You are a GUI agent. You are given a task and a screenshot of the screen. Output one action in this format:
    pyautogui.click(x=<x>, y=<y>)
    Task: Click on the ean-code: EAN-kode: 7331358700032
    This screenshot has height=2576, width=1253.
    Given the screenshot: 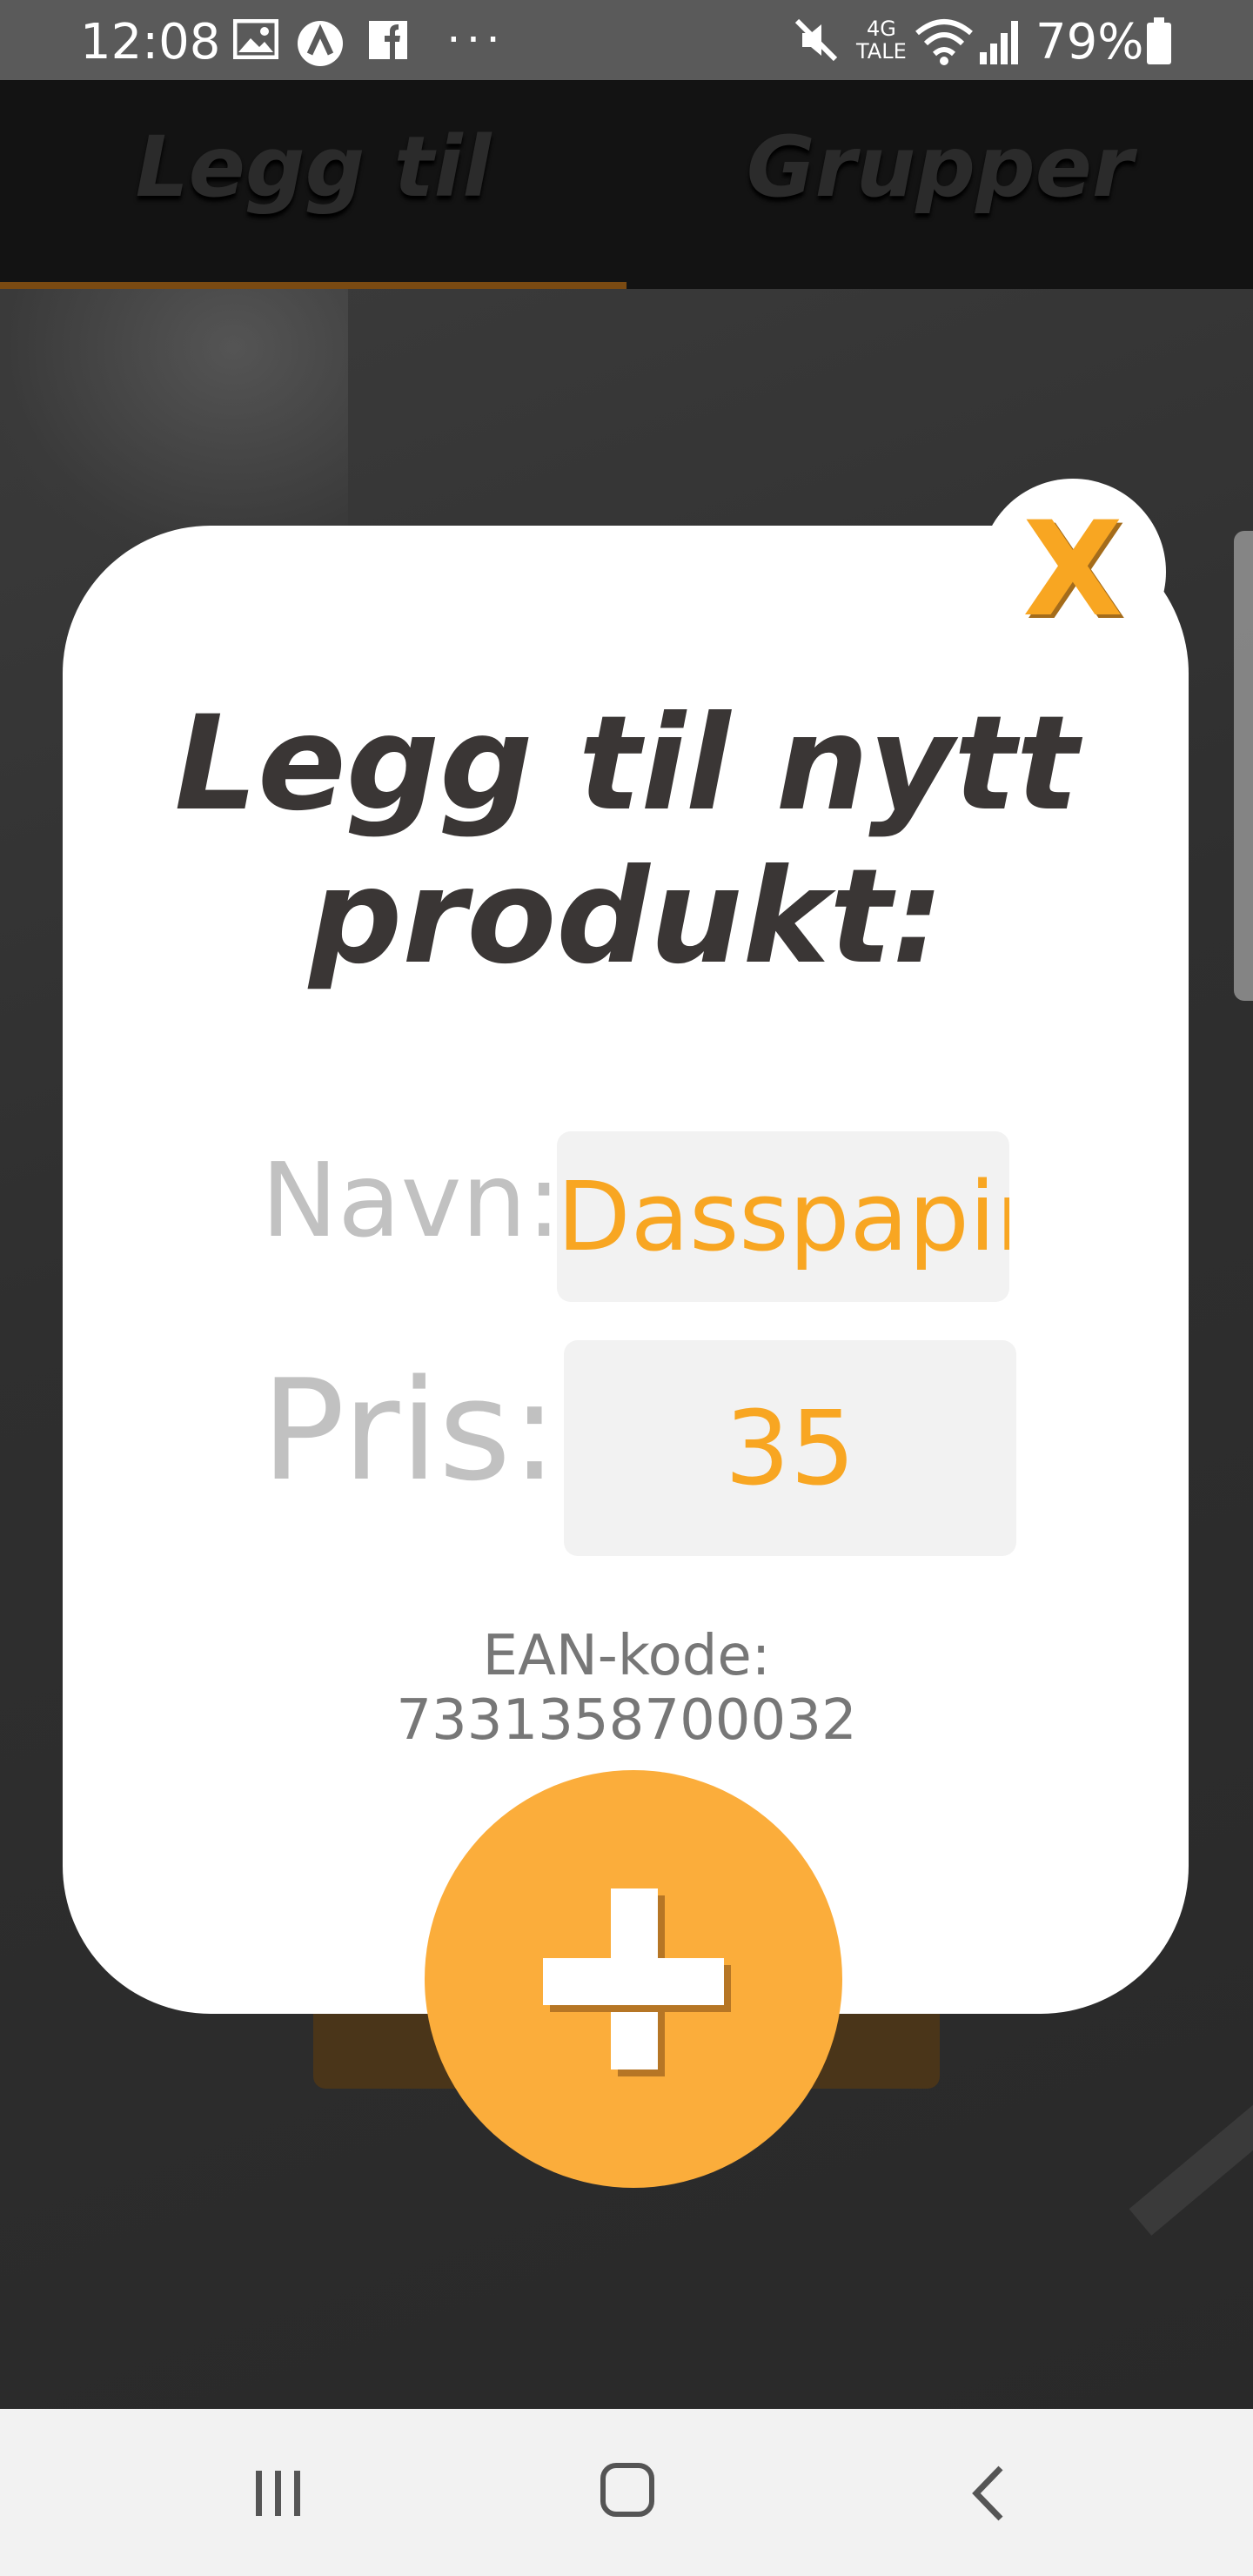 What is the action you would take?
    pyautogui.click(x=626, y=1689)
    